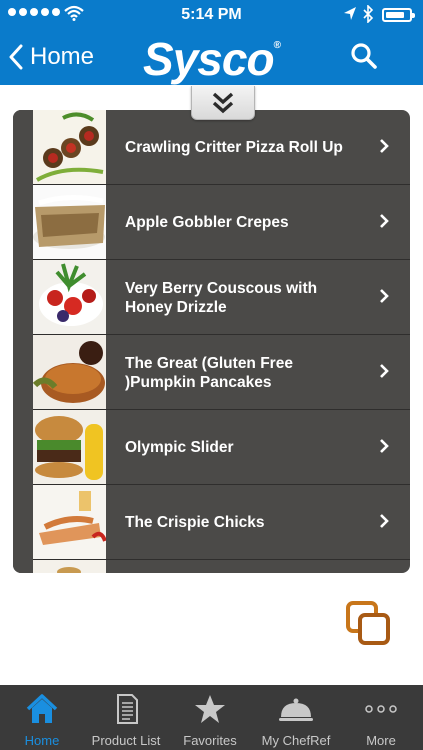 Image resolution: width=423 pixels, height=750 pixels. What do you see at coordinates (277, 45) in the screenshot?
I see `registered-mark: ®` at bounding box center [277, 45].